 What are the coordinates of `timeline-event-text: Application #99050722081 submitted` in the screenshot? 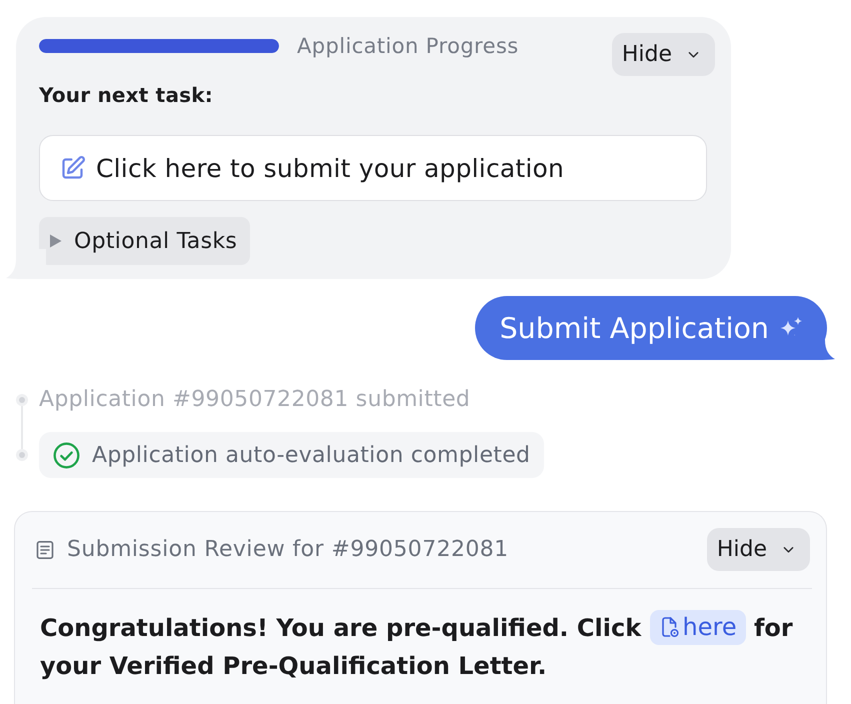 It's located at (254, 400).